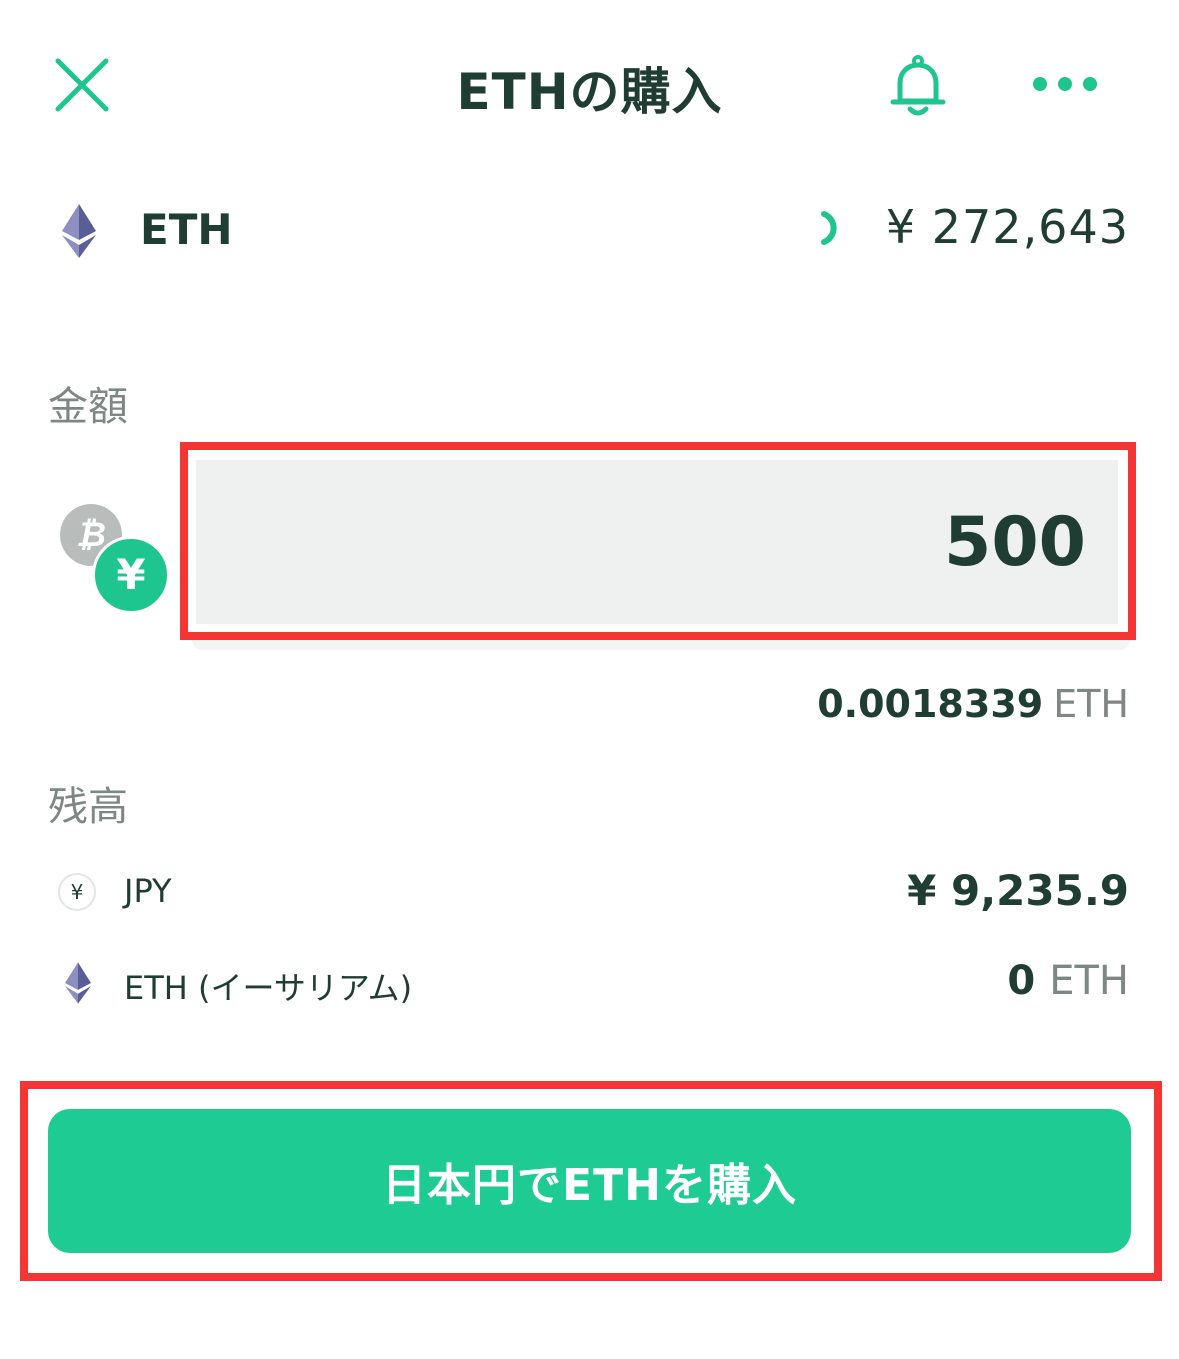 The height and width of the screenshot is (1359, 1179). I want to click on converted-unit: ETH, so click(1091, 704).